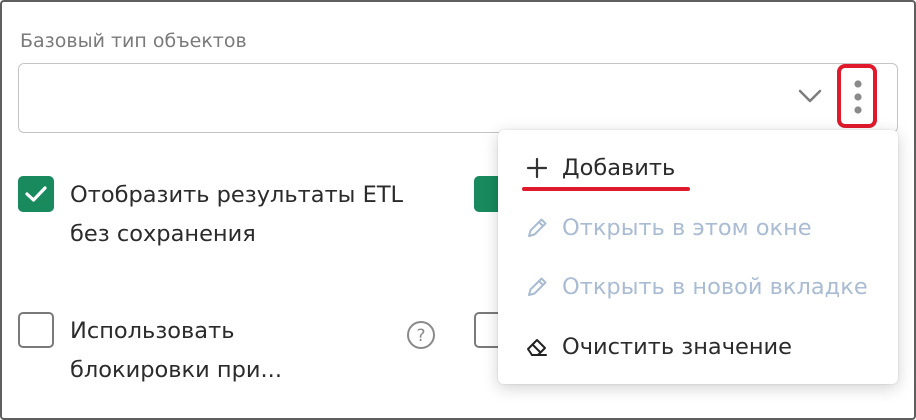 The width and height of the screenshot is (916, 420). I want to click on kebab-icon, so click(858, 97).